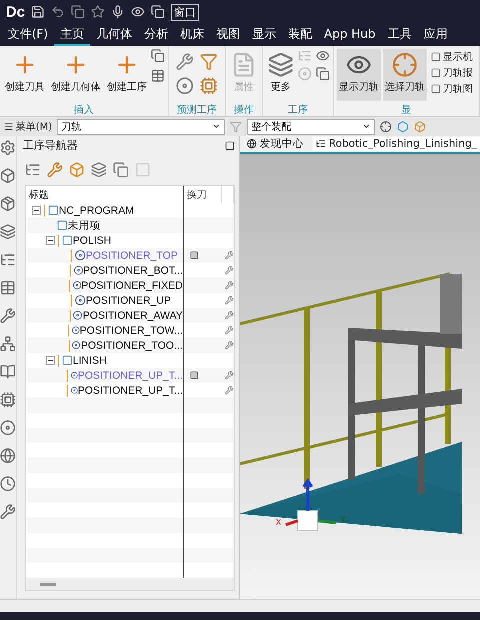 Image resolution: width=480 pixels, height=620 pixels. Describe the element at coordinates (8, 176) in the screenshot. I see `cube-icon` at that location.